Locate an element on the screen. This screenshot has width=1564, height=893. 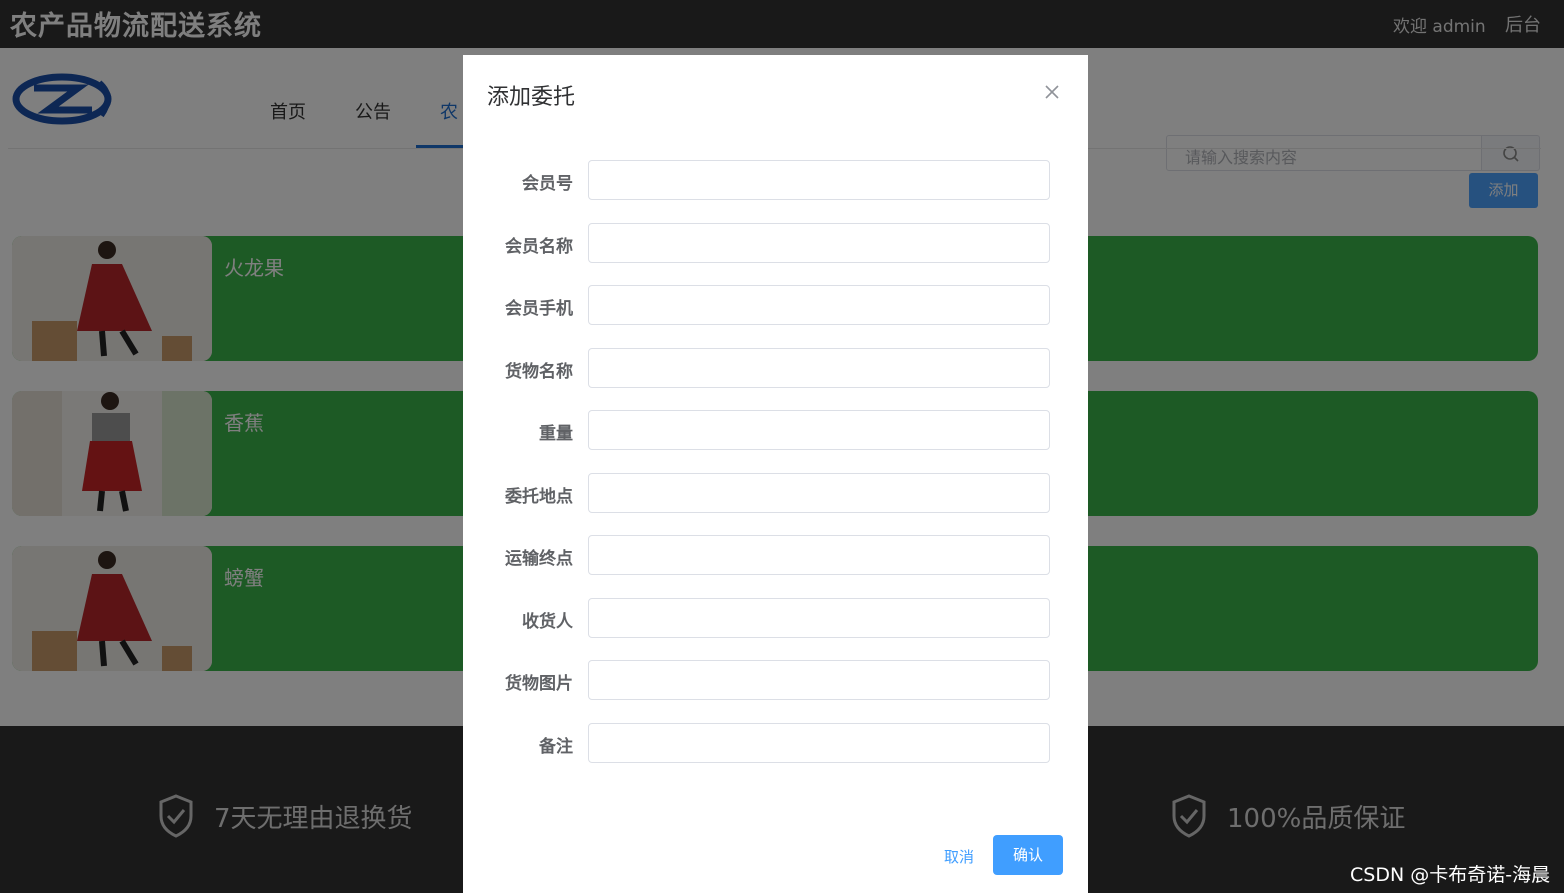
destination-input is located at coordinates (819, 555).